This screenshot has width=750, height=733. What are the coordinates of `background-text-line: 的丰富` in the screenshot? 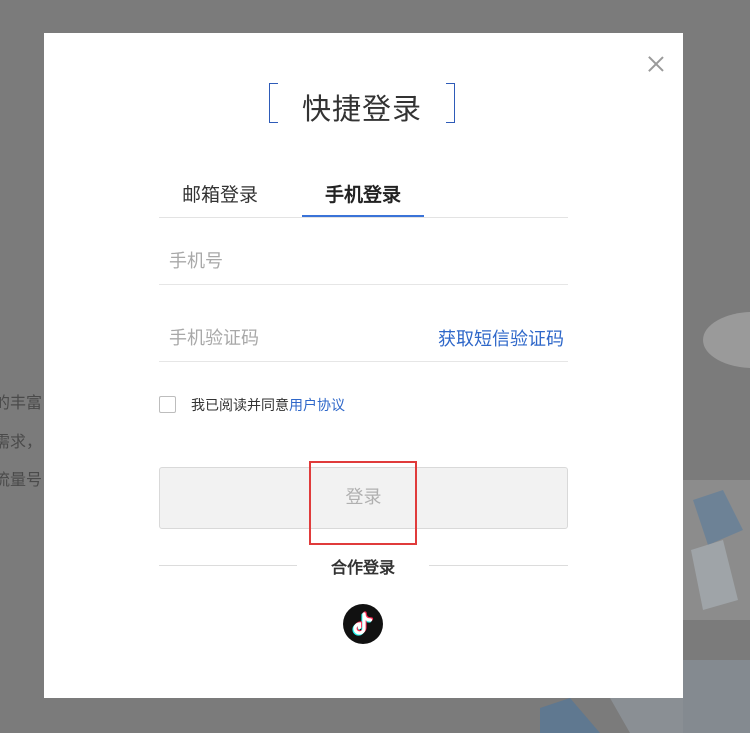 It's located at (21, 402).